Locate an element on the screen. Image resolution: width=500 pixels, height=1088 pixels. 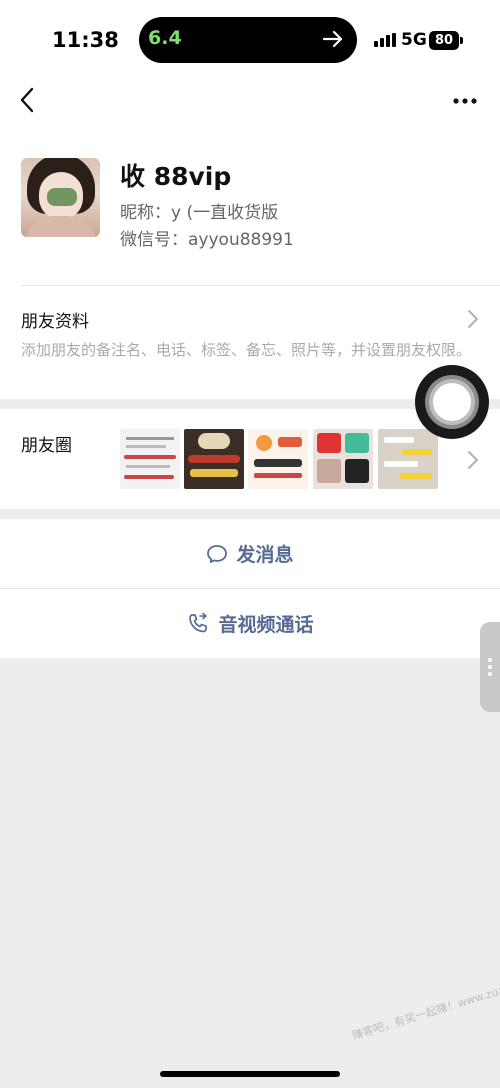
assistive-touch-button is located at coordinates (452, 402).